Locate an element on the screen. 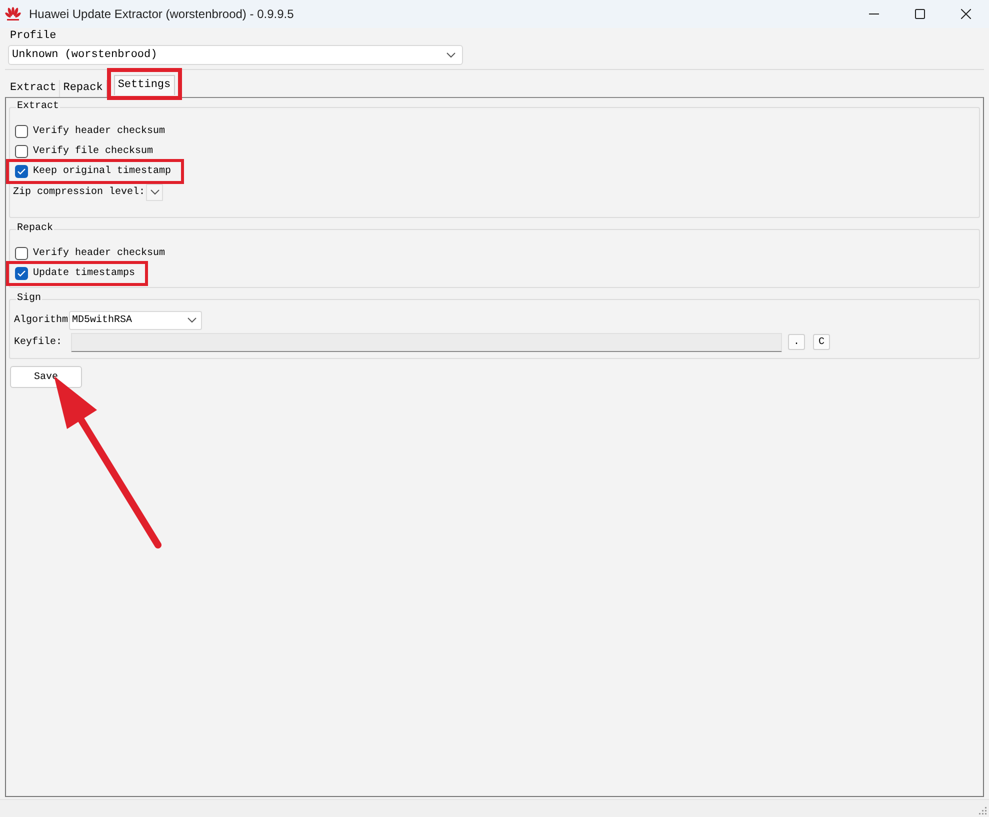 This screenshot has height=817, width=989. close-icon is located at coordinates (966, 14).